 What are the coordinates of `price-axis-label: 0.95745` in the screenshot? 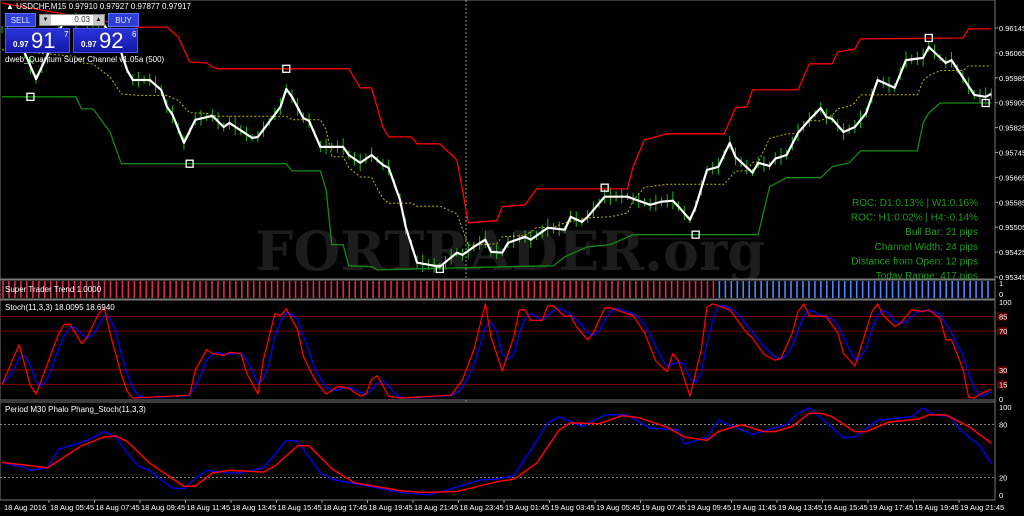 It's located at (1011, 153).